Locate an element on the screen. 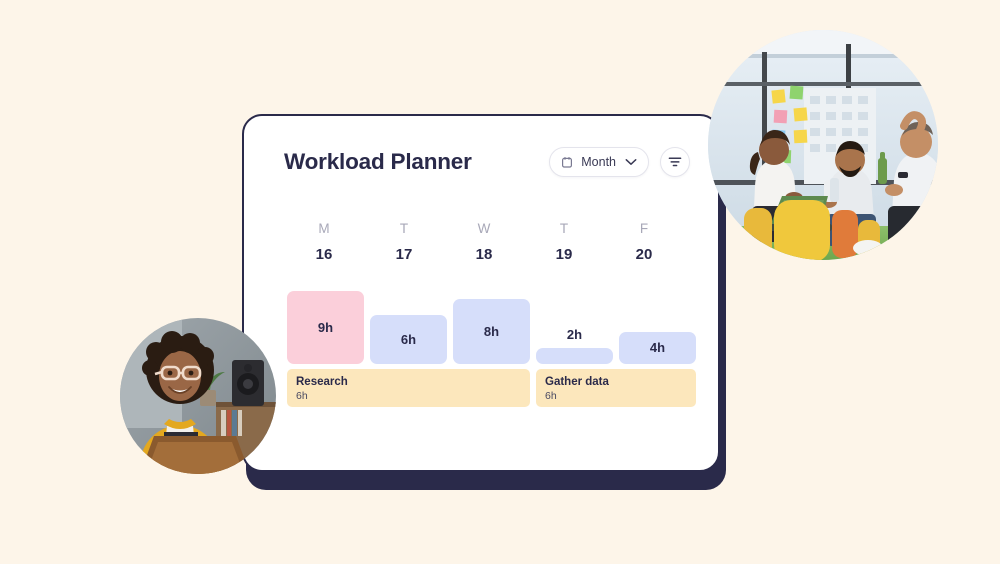  card-header: Workload Planner Month is located at coordinates (481, 162).